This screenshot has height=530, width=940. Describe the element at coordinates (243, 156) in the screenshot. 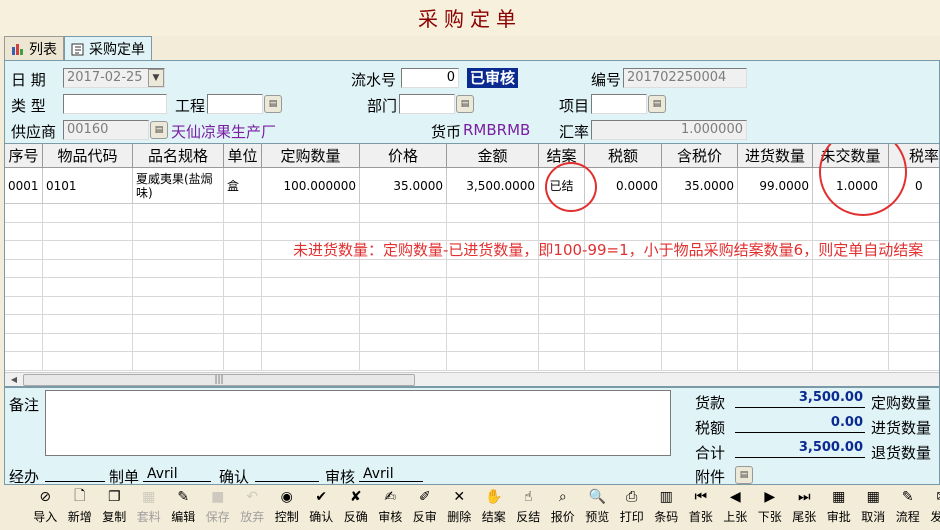

I see `header-unit: 单位` at that location.